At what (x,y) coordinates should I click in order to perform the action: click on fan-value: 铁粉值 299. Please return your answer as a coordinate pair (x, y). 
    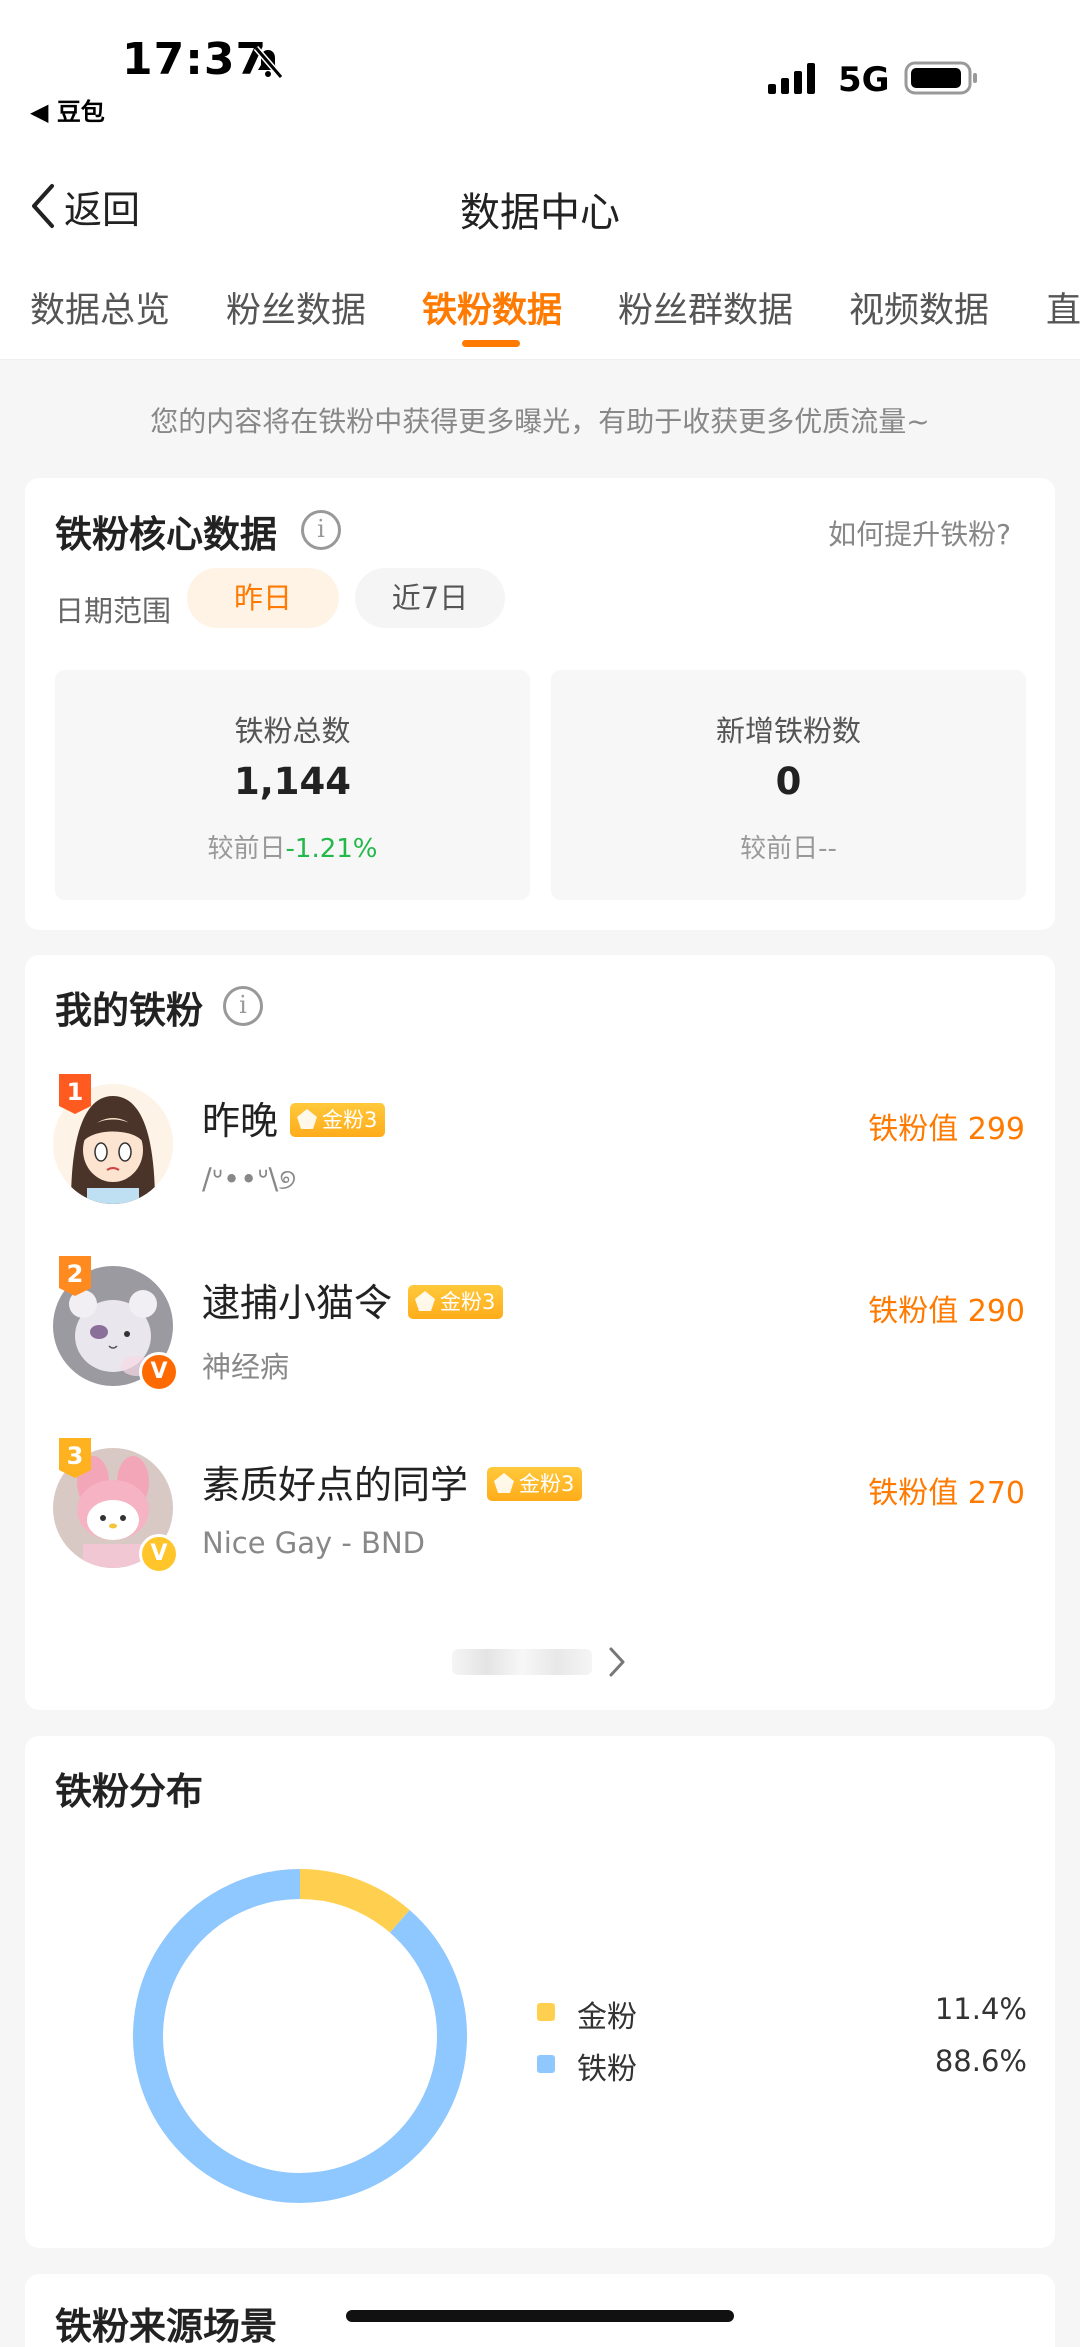
    Looking at the image, I should click on (946, 1129).